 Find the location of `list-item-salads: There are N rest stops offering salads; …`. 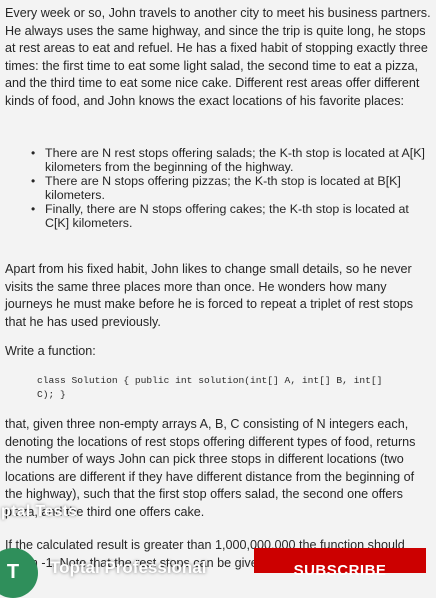

list-item-salads: There are N rest stops offering salads; … is located at coordinates (229, 160).